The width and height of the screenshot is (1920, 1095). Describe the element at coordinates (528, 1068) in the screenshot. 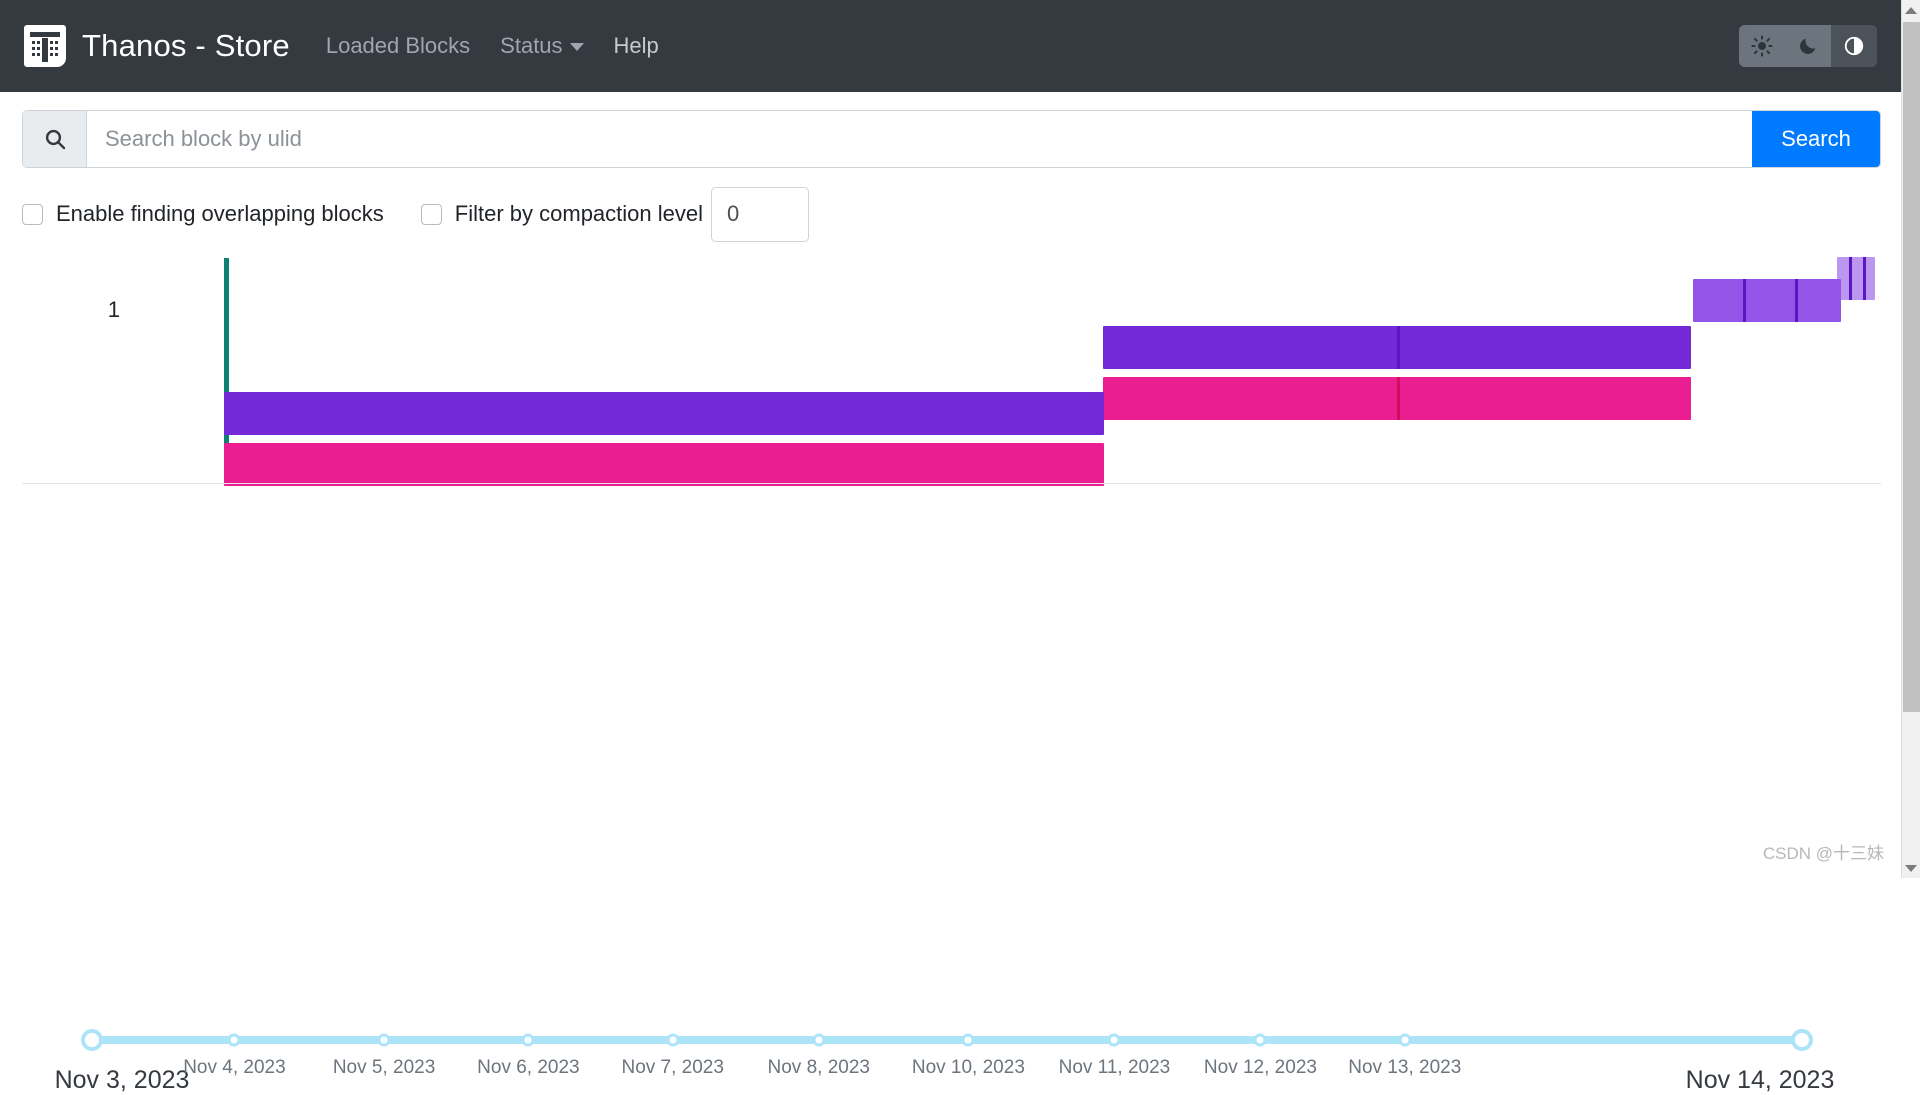

I see `timeline-tick-label: Nov 6, 2023` at that location.